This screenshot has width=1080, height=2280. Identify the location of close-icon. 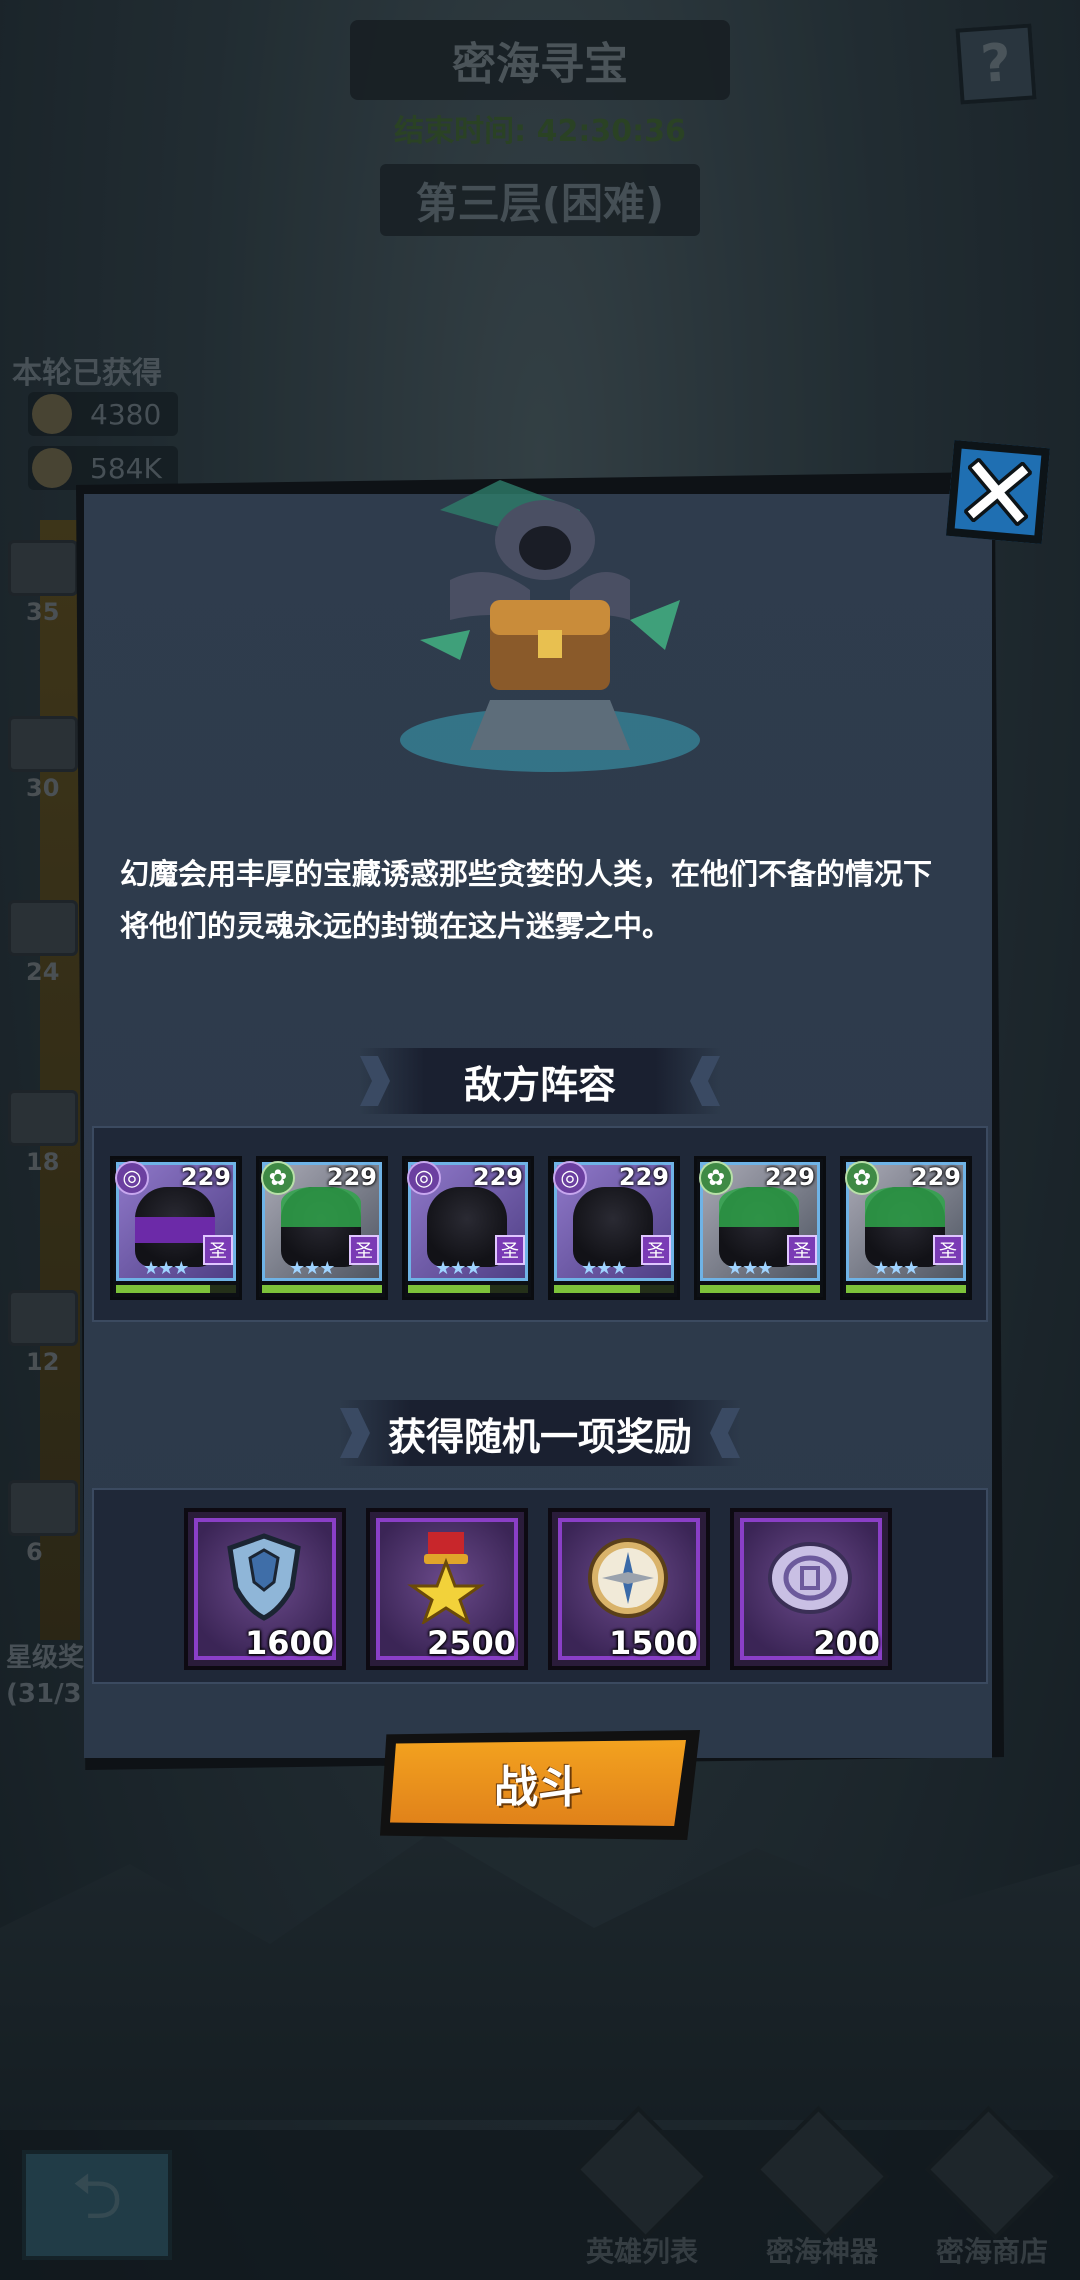
(998, 492).